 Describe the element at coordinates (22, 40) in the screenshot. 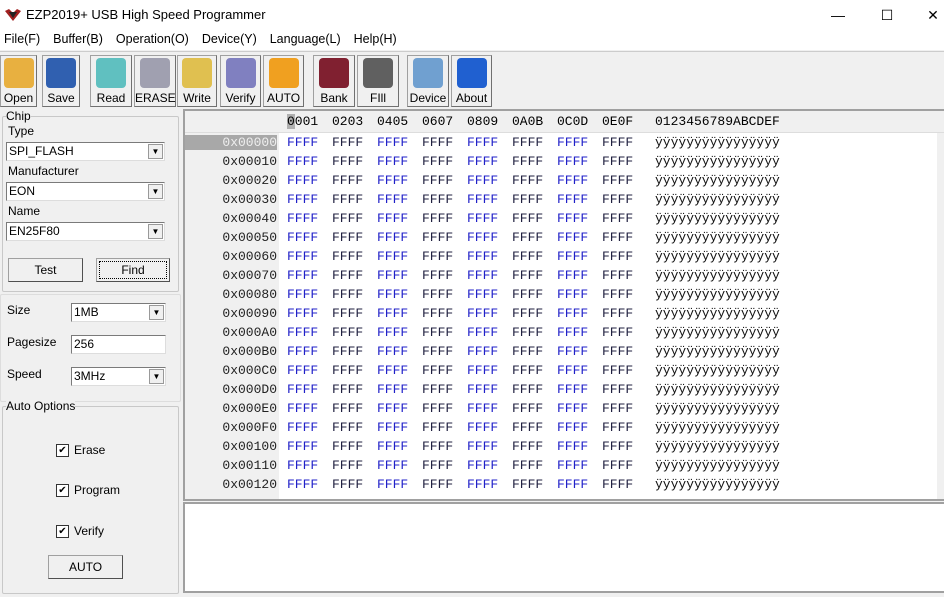

I see `menu-file: File(F)` at that location.